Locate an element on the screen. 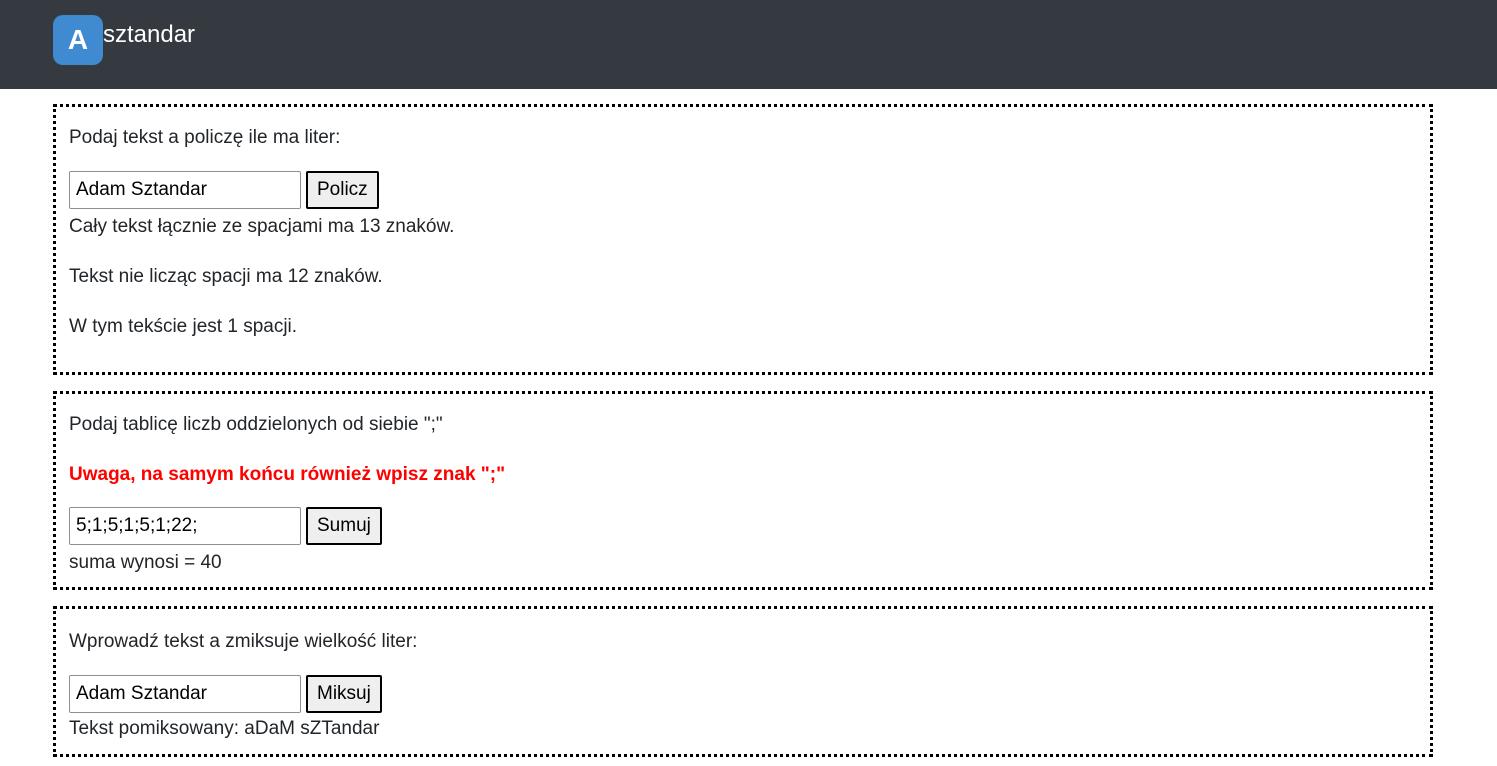 The image size is (1497, 766). letter-count-input is located at coordinates (185, 190).